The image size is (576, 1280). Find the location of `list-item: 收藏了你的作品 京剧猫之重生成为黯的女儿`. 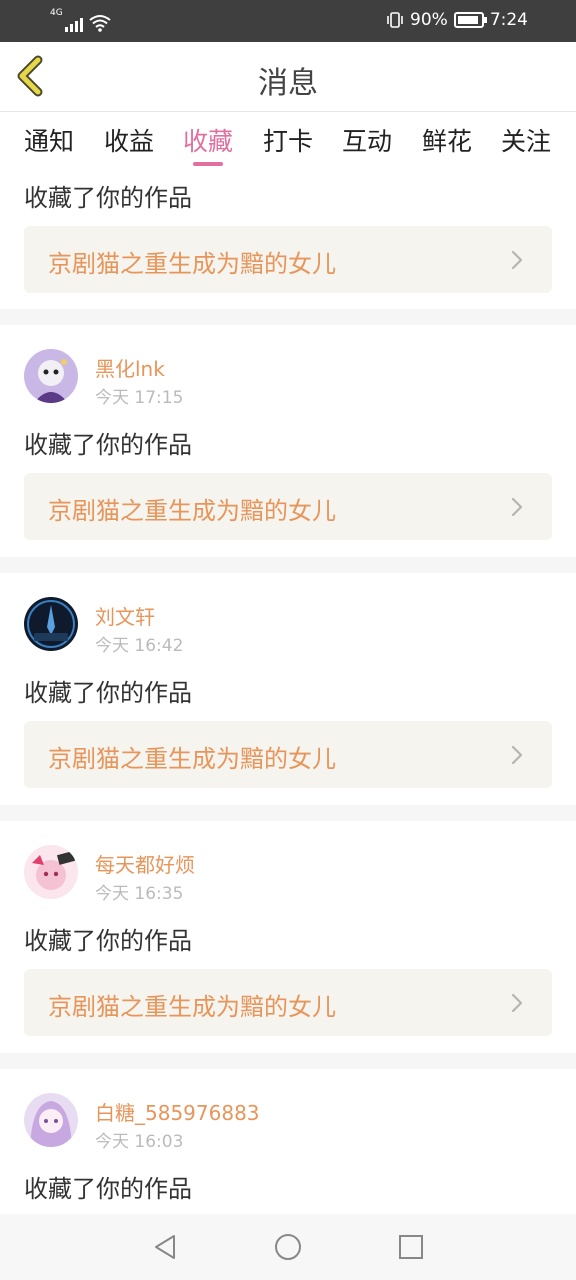

list-item: 收藏了你的作品 京剧猫之重生成为黯的女儿 is located at coordinates (288, 240).